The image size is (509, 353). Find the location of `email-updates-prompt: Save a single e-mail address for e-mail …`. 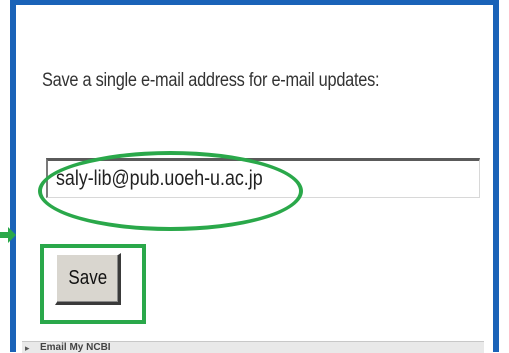

email-updates-prompt: Save a single e-mail address for e-mail … is located at coordinates (211, 80).